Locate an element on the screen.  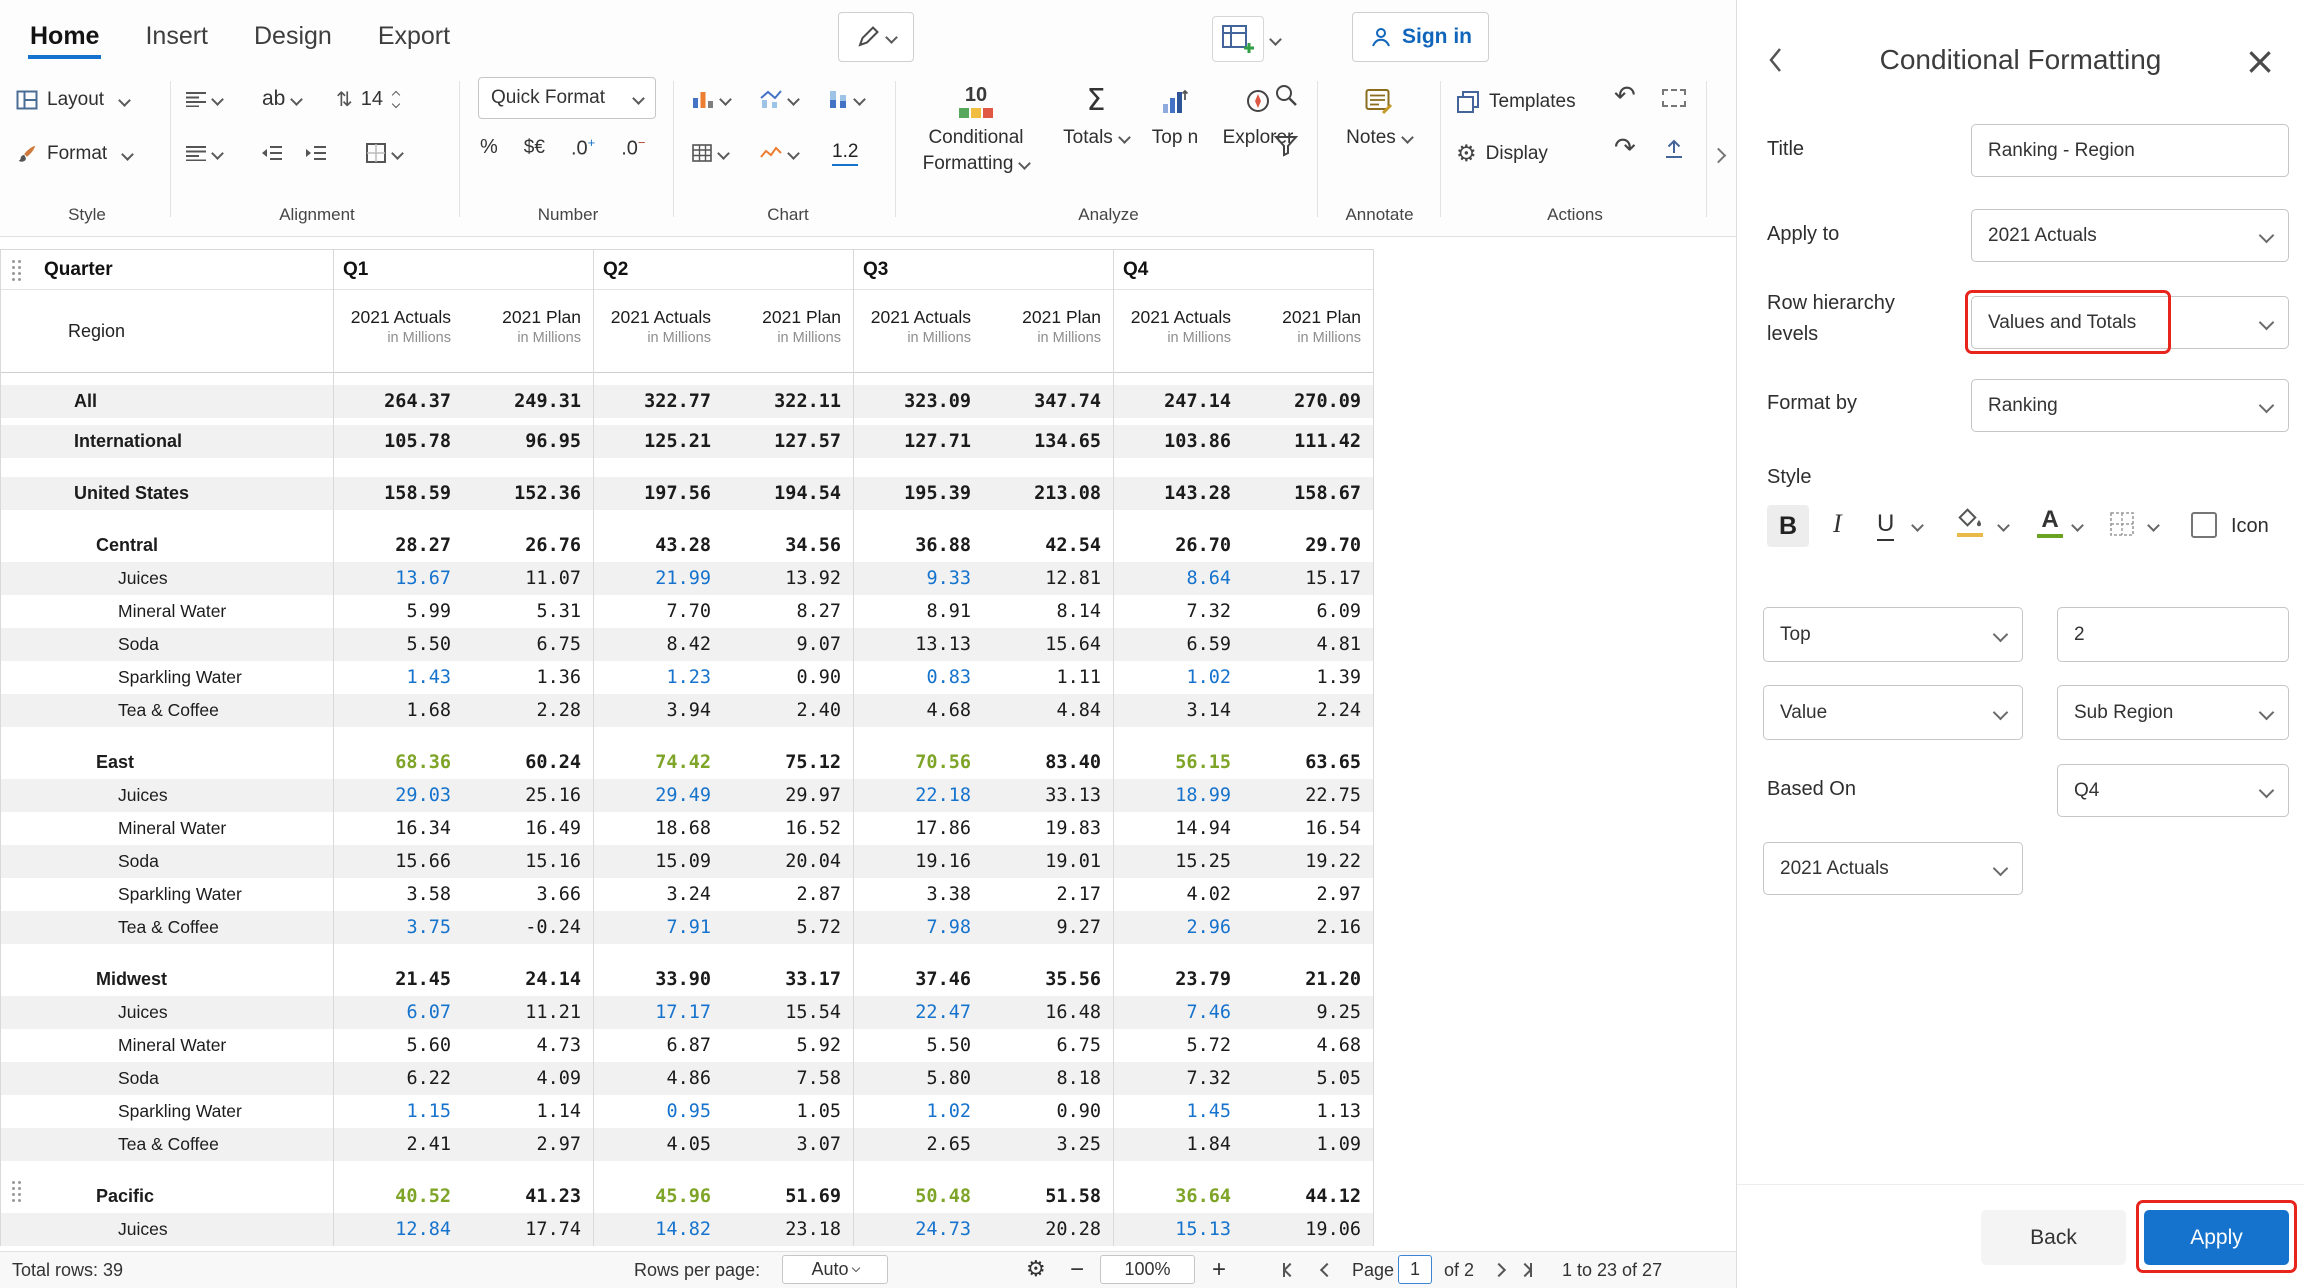
filter-icon is located at coordinates (1286, 146).